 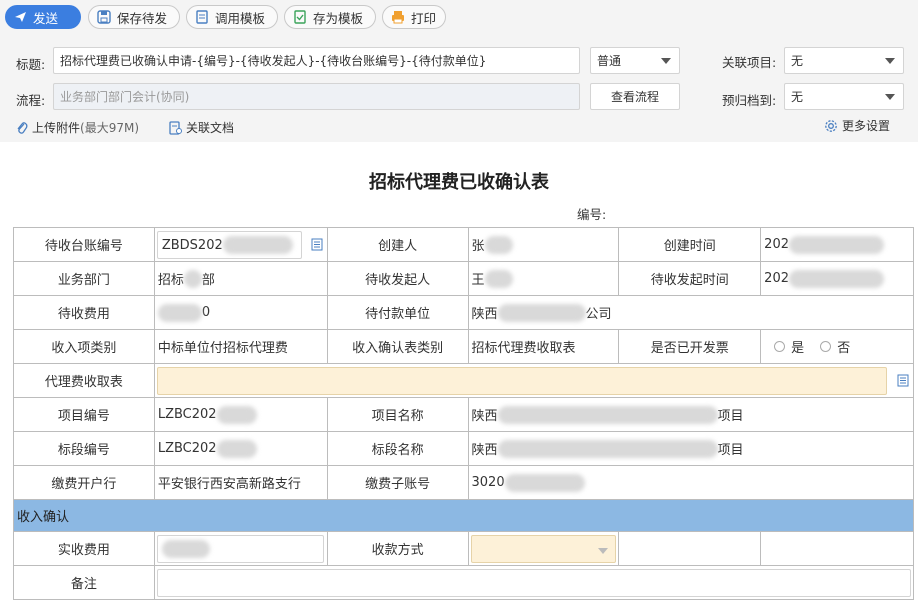 I want to click on gear-icon, so click(x=831, y=125).